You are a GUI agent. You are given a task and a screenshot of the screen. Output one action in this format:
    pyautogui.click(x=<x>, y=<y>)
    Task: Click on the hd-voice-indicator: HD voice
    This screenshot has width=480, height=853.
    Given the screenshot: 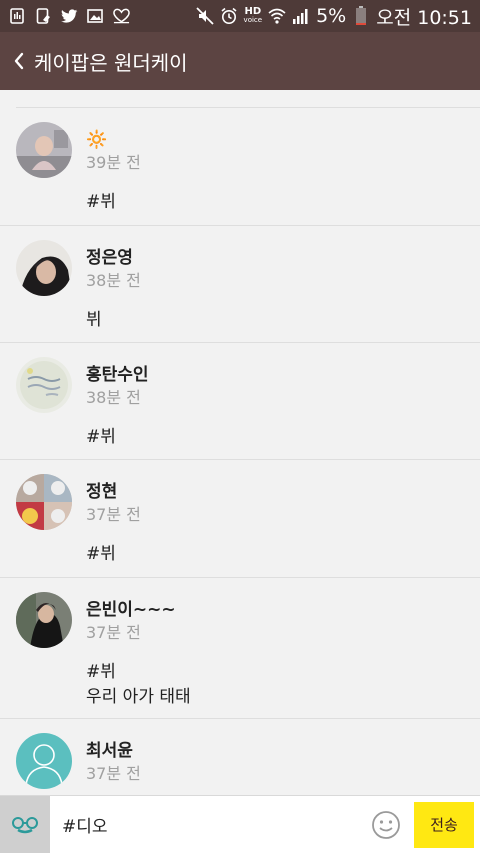 What is the action you would take?
    pyautogui.click(x=253, y=16)
    